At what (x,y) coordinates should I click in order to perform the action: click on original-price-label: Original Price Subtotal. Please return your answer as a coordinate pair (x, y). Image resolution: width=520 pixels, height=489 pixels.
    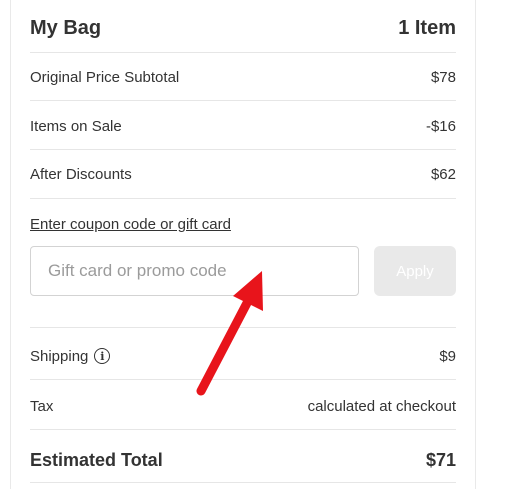
    Looking at the image, I should click on (105, 77).